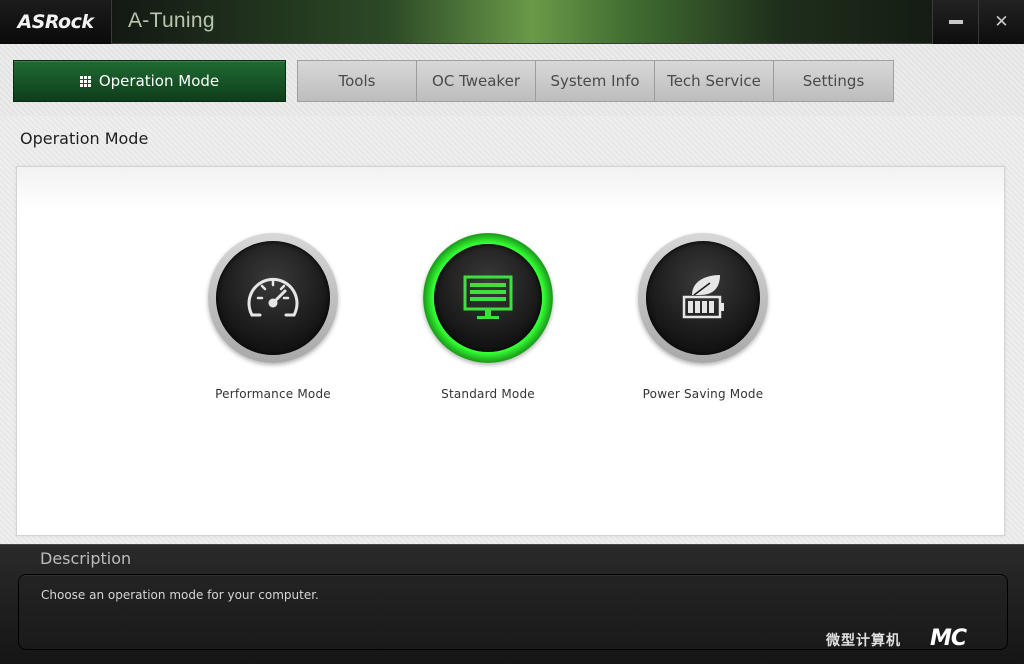 This screenshot has width=1024, height=664. I want to click on watermark-logo: MC, so click(948, 638).